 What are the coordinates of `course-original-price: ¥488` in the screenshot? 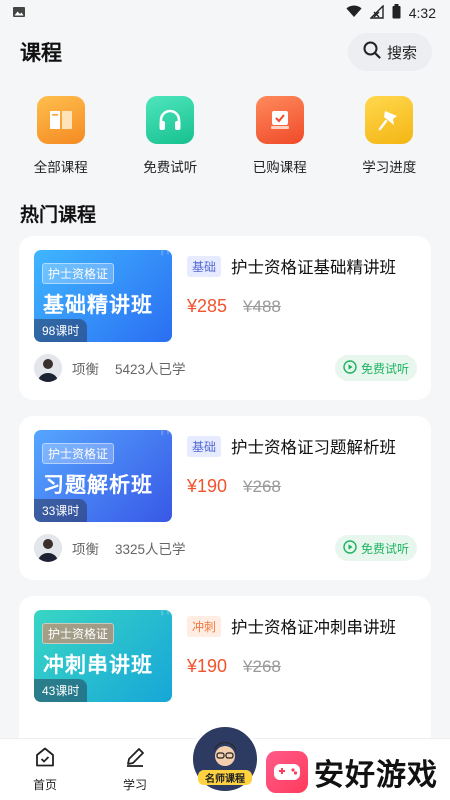 It's located at (262, 306).